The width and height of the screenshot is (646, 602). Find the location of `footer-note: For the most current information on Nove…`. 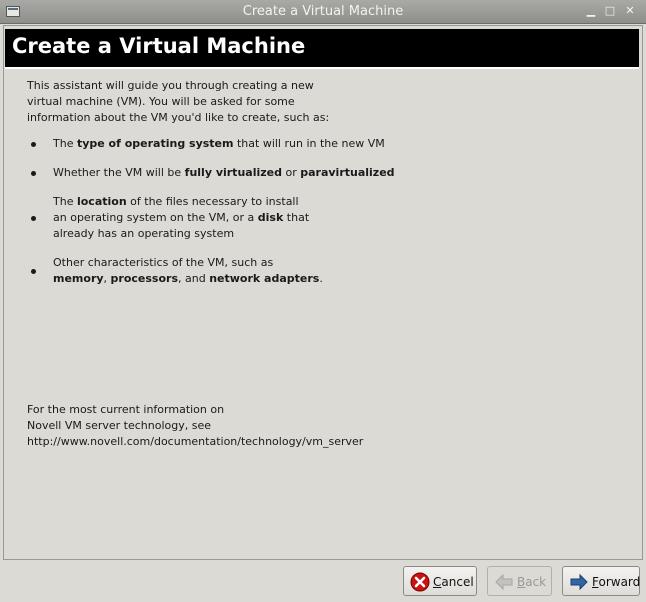

footer-note: For the most current information on Nove… is located at coordinates (227, 426).